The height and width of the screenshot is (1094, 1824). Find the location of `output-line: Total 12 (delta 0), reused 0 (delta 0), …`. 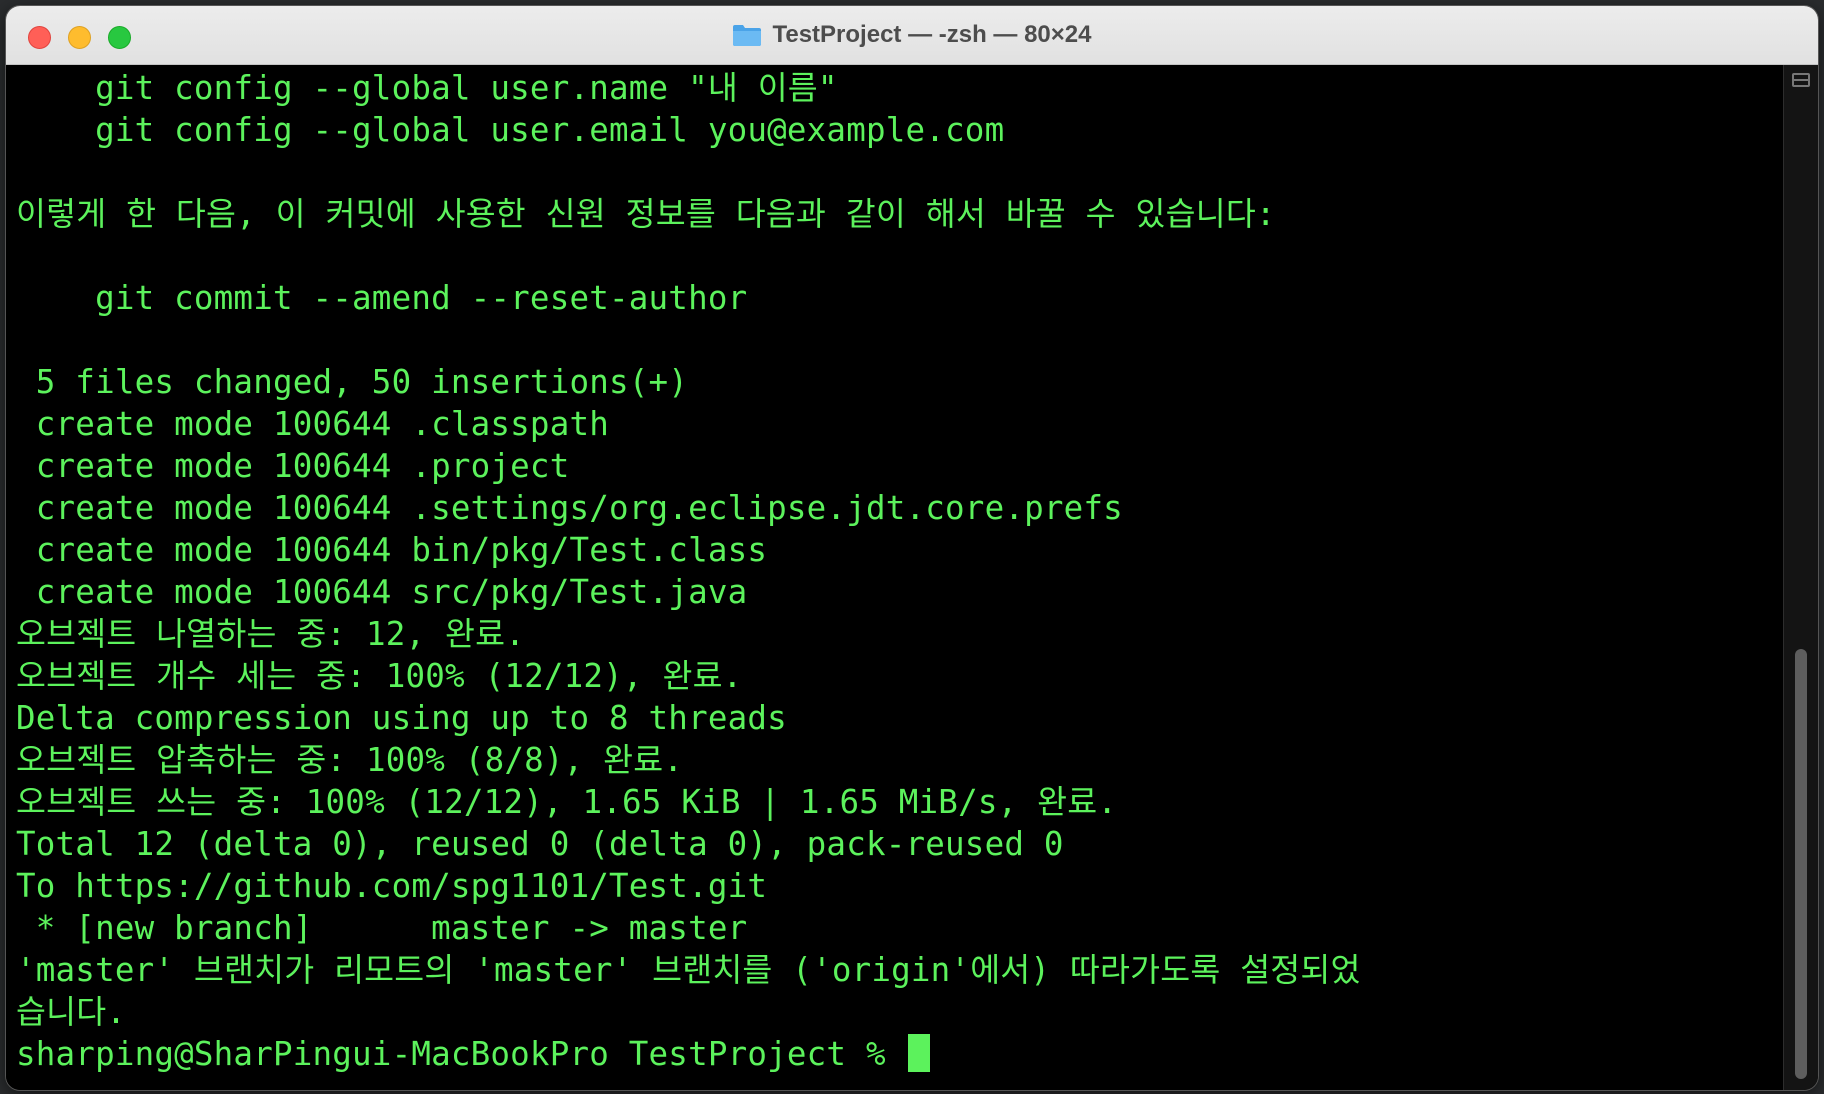

output-line: Total 12 (delta 0), reused 0 (delta 0), … is located at coordinates (540, 844).